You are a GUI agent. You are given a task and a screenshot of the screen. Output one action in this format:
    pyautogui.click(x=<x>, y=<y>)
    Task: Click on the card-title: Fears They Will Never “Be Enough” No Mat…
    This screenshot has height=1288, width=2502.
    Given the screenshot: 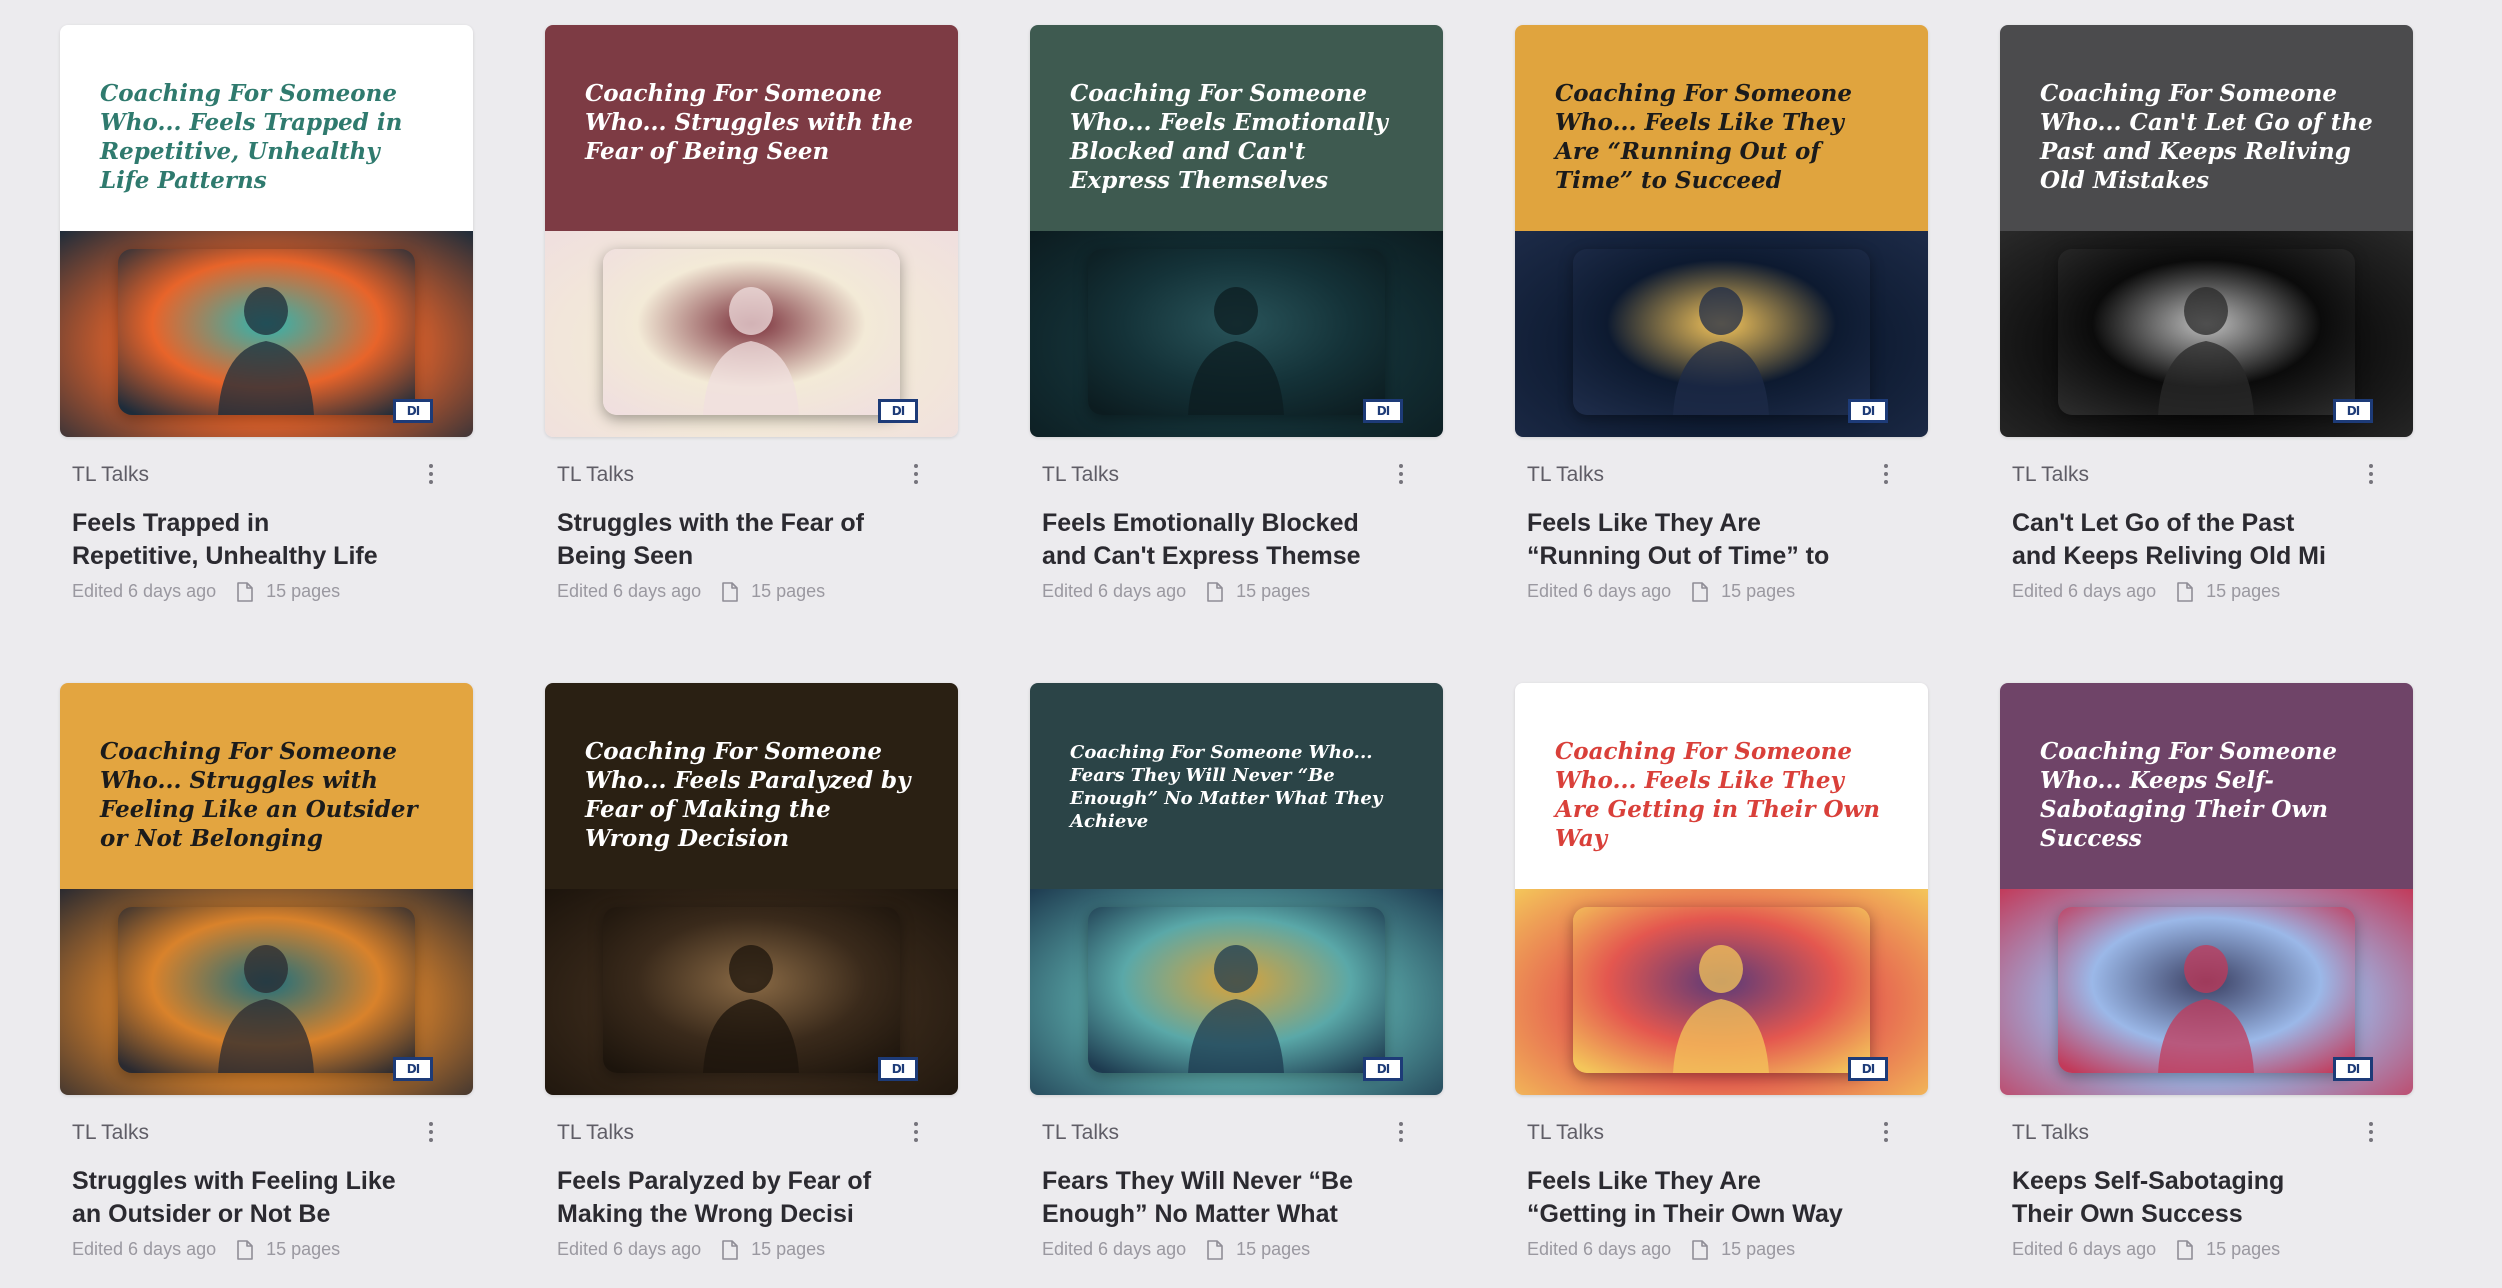 What is the action you would take?
    pyautogui.click(x=1207, y=1198)
    